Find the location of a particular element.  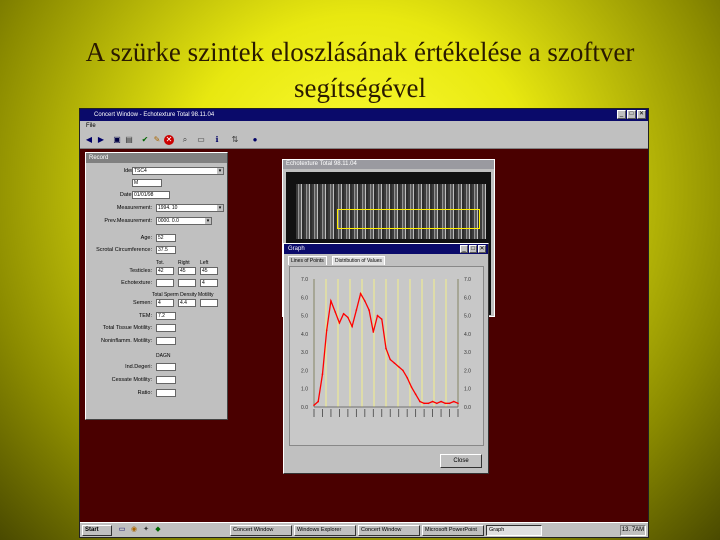

y-tick-label-left: 4.0 is located at coordinates (304, 335).